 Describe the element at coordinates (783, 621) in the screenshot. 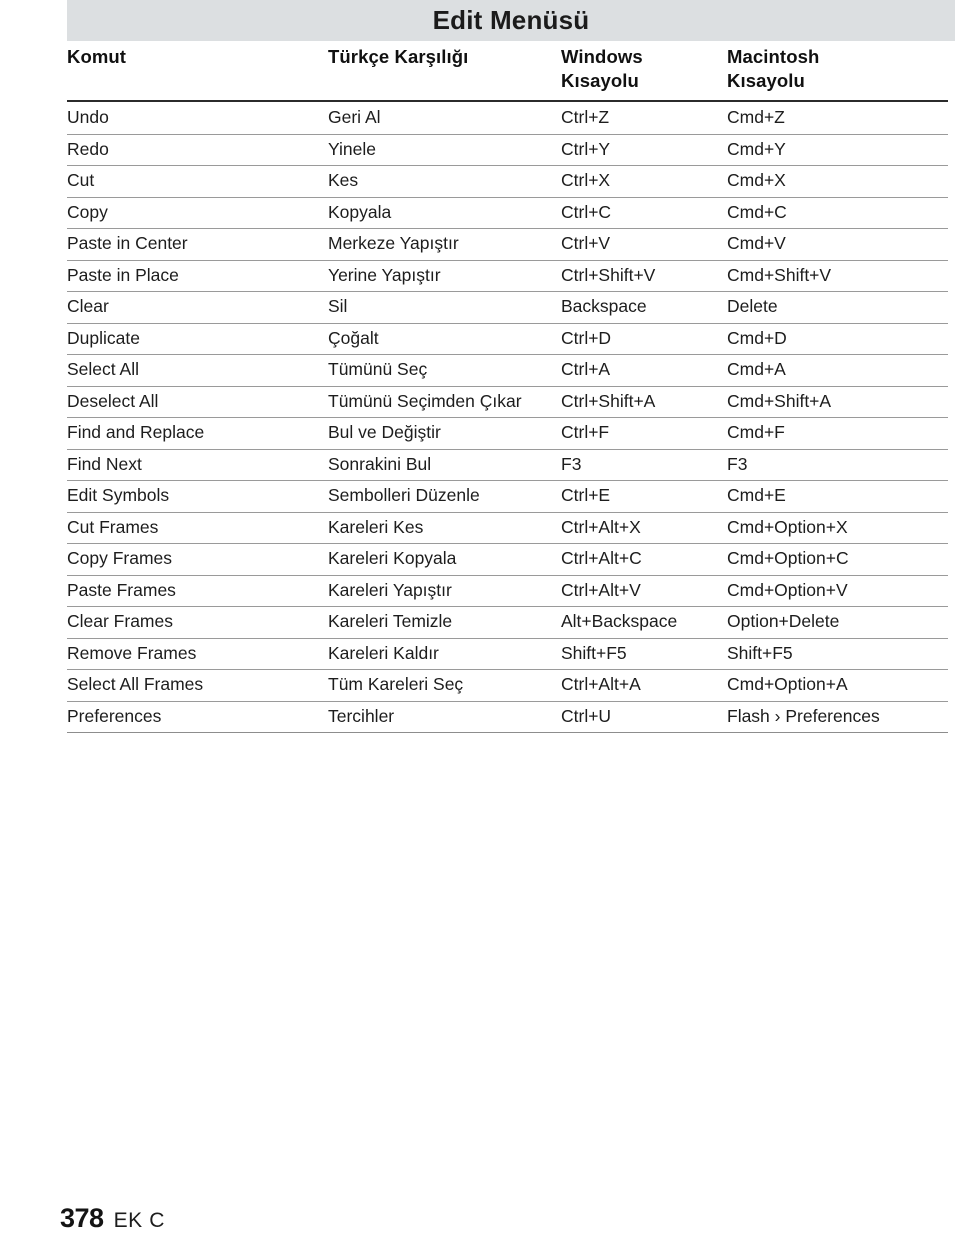

I see `cell-macintosh-shortcut: Option+Delete` at that location.